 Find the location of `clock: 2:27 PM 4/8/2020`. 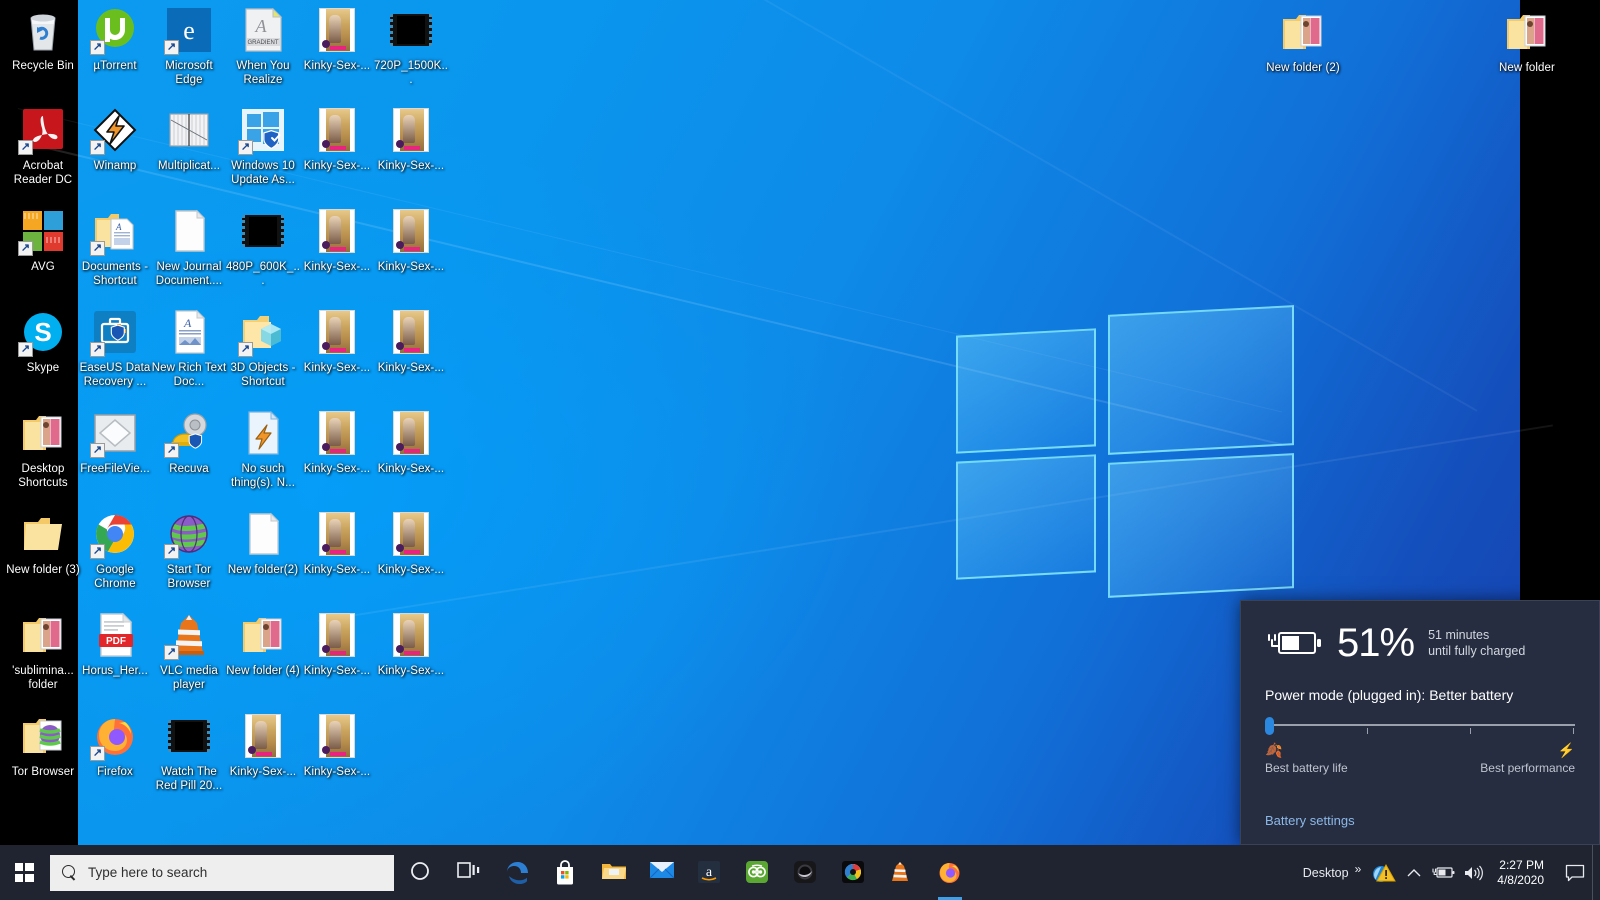

clock: 2:27 PM 4/8/2020 is located at coordinates (1523, 873).